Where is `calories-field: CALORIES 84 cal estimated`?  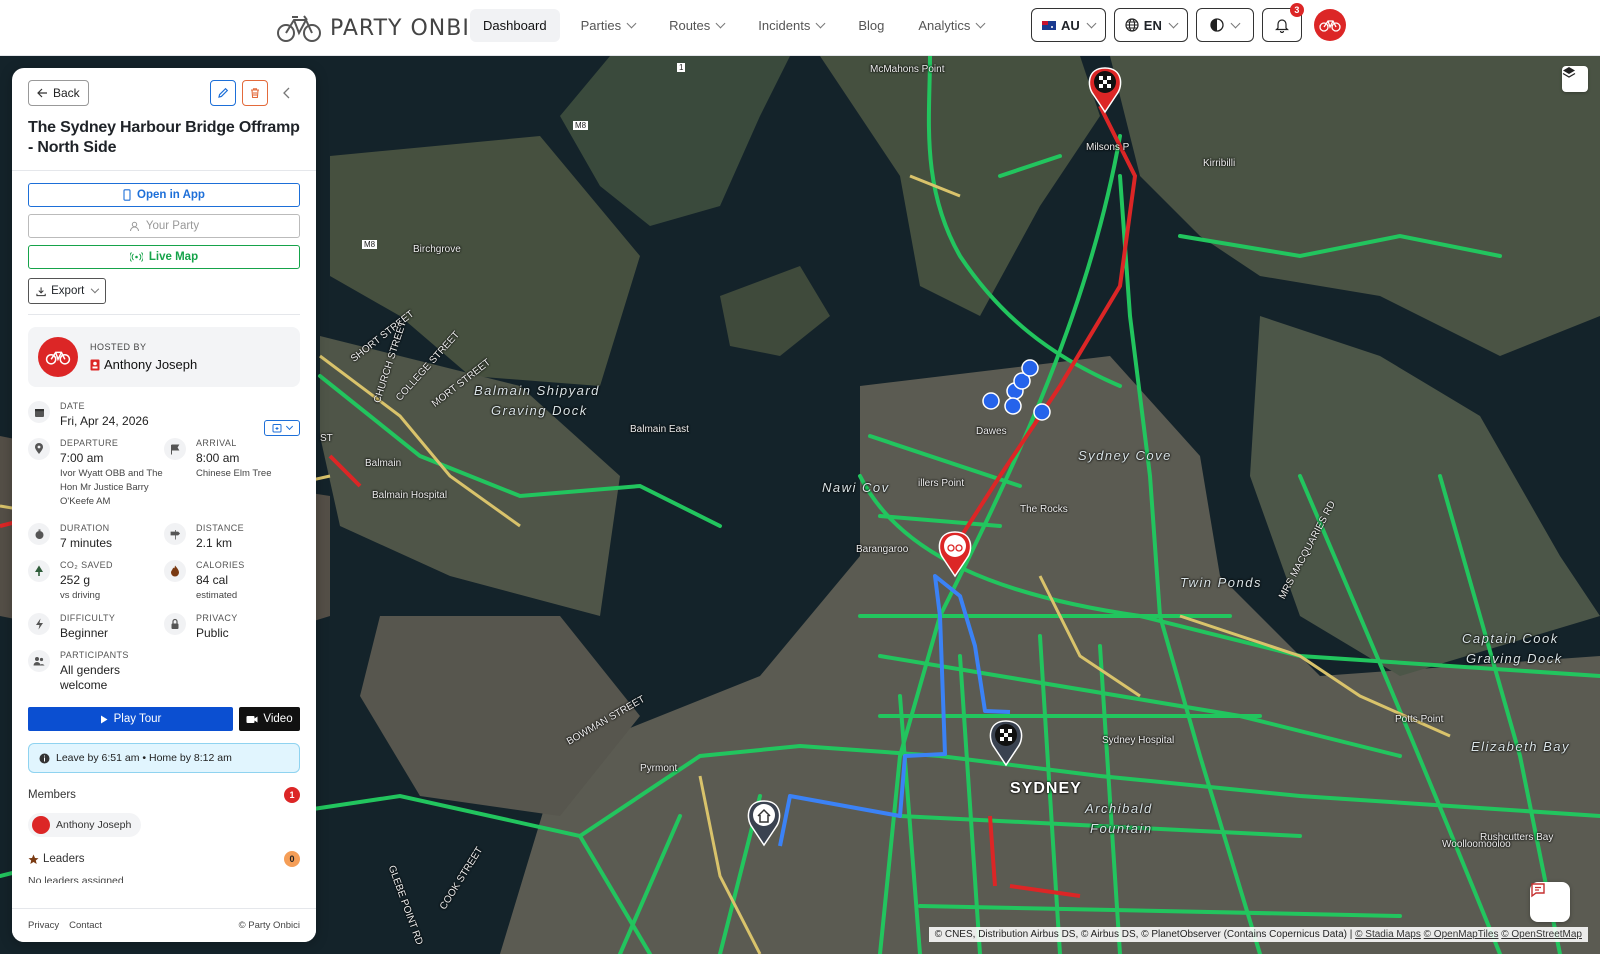 calories-field: CALORIES 84 cal estimated is located at coordinates (232, 581).